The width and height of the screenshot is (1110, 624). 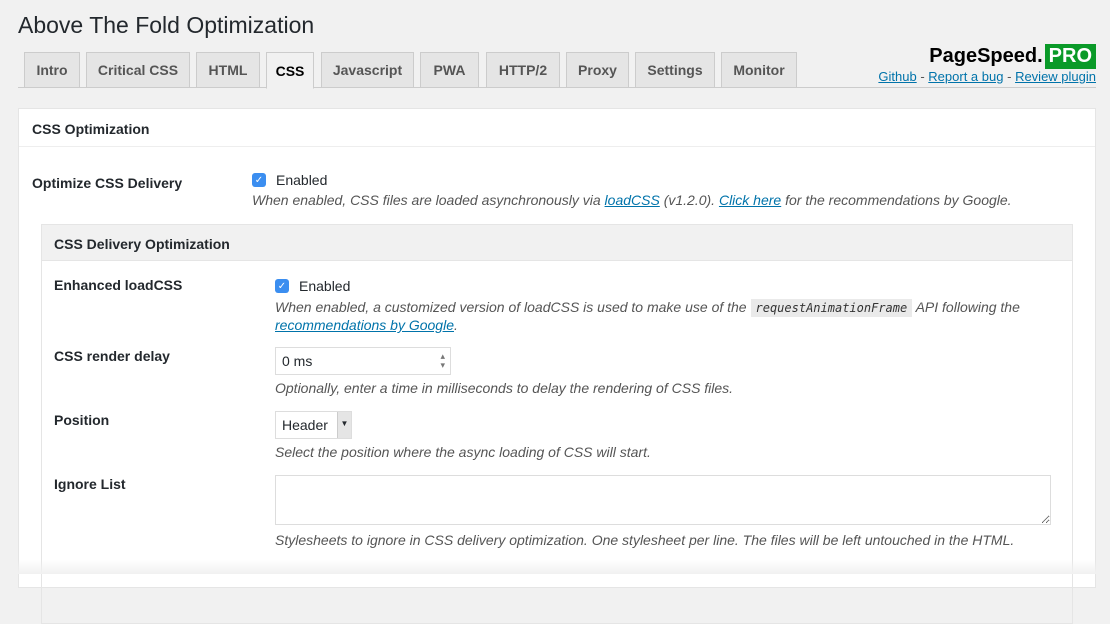 What do you see at coordinates (896, 200) in the screenshot?
I see `desc-text: for the recommendations by Google.` at bounding box center [896, 200].